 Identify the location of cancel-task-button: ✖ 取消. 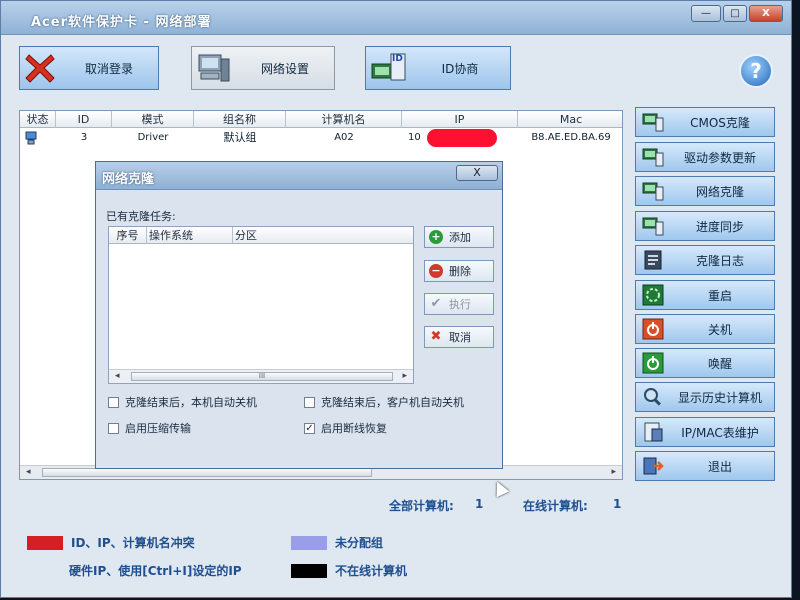
(459, 337).